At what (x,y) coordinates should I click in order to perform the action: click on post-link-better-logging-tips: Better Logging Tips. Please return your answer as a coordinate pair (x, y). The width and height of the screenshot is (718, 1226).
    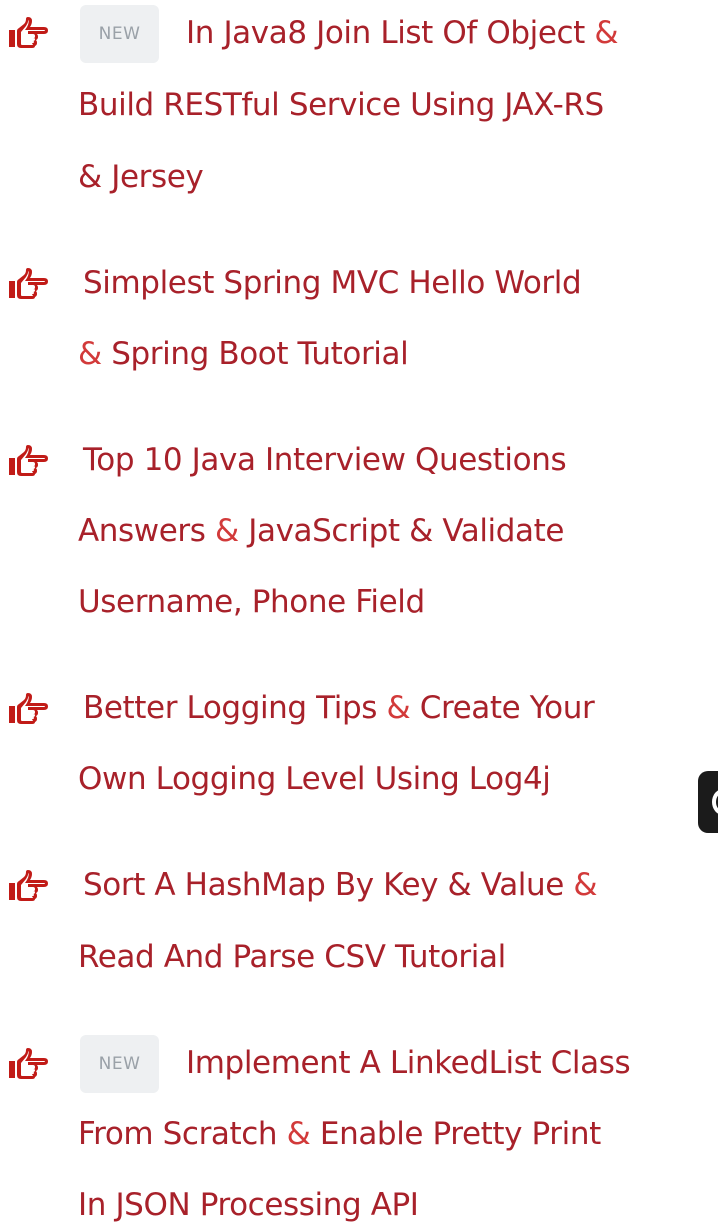
    Looking at the image, I should click on (230, 708).